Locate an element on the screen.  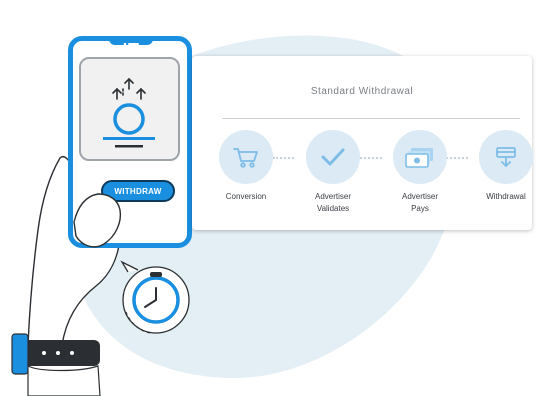
step-withdrawal: Withdrawal is located at coordinates (506, 166).